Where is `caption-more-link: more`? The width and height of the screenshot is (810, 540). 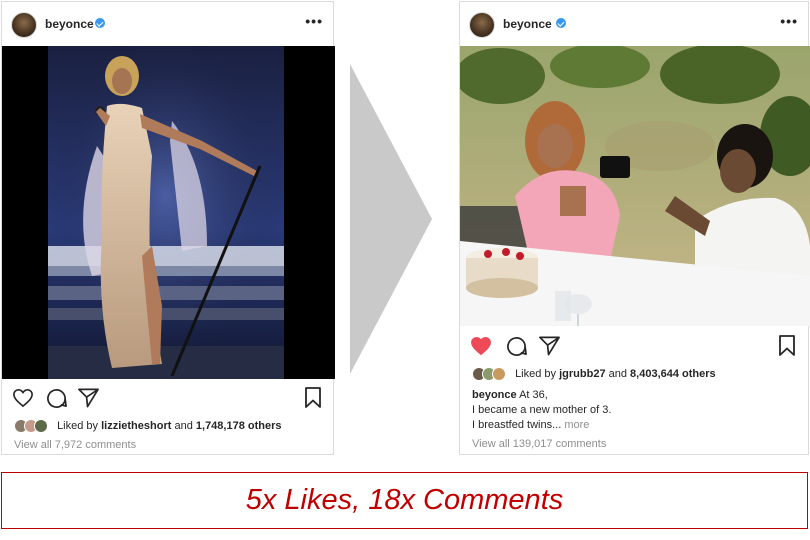 caption-more-link: more is located at coordinates (576, 425).